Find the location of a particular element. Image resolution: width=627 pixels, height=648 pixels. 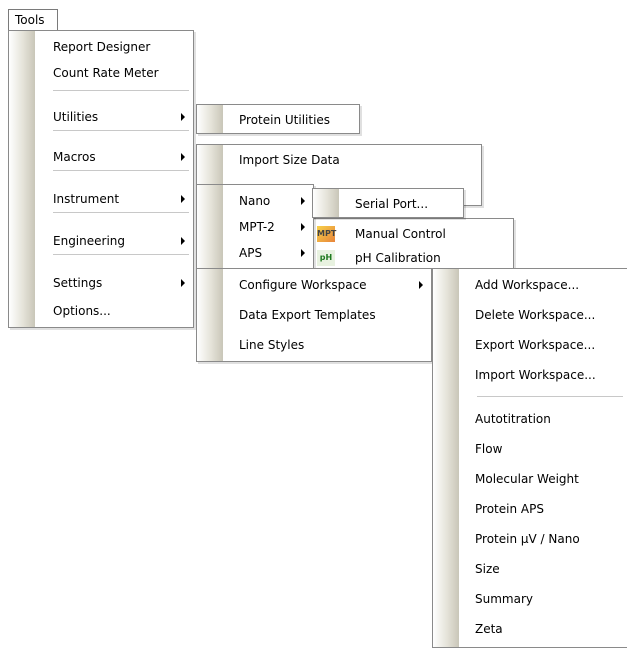

menu-item-protein-aps: Protein APS is located at coordinates (530, 509).